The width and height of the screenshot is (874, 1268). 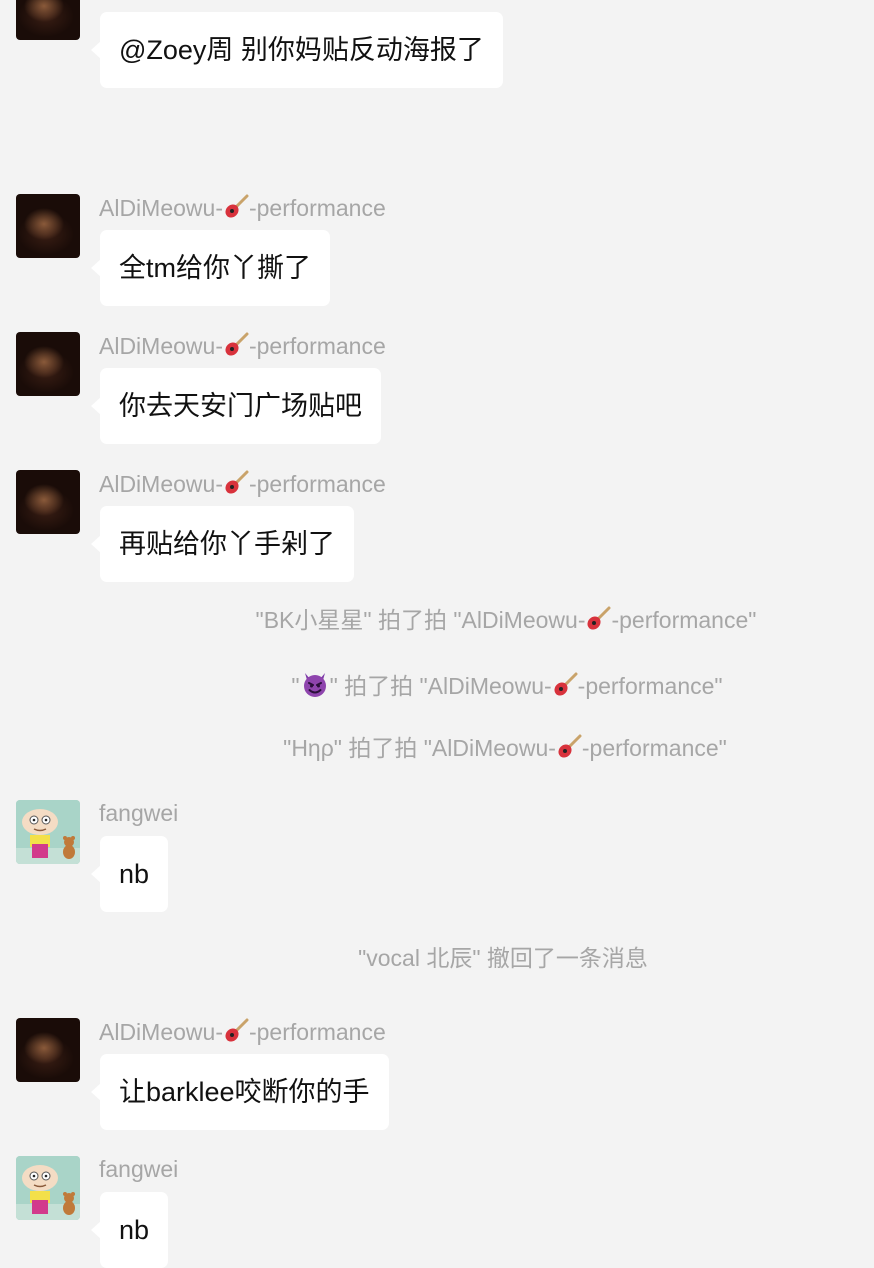 What do you see at coordinates (315, 687) in the screenshot?
I see `smiling-devil-icon` at bounding box center [315, 687].